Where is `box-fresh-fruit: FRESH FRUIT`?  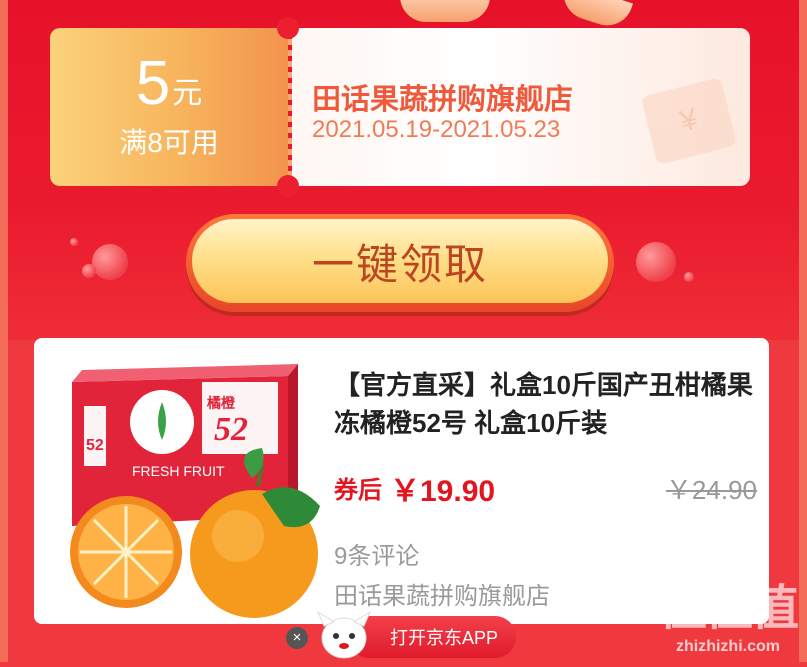
box-fresh-fruit: FRESH FRUIT is located at coordinates (178, 471).